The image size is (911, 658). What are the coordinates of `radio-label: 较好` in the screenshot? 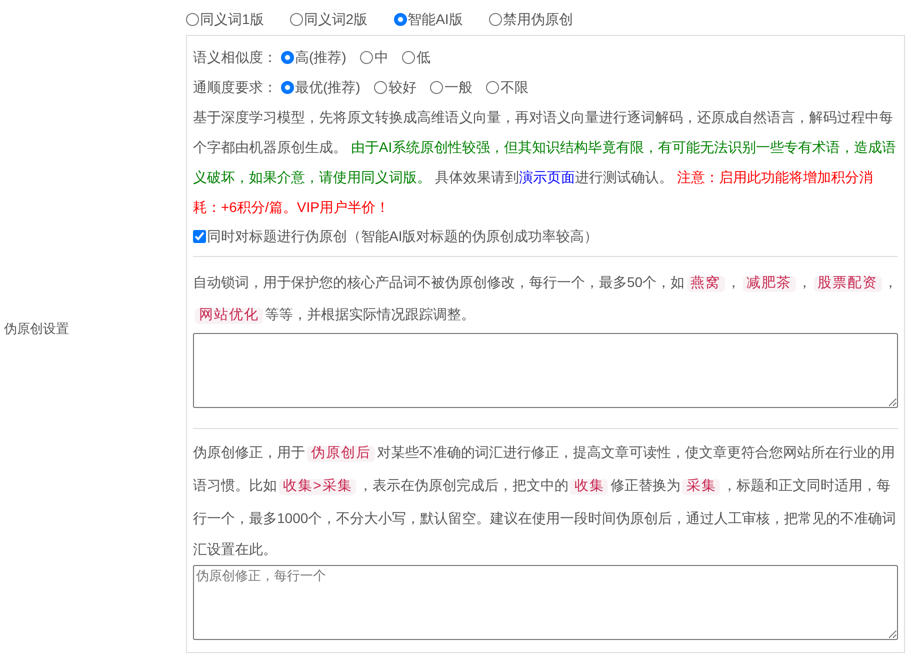 It's located at (402, 87).